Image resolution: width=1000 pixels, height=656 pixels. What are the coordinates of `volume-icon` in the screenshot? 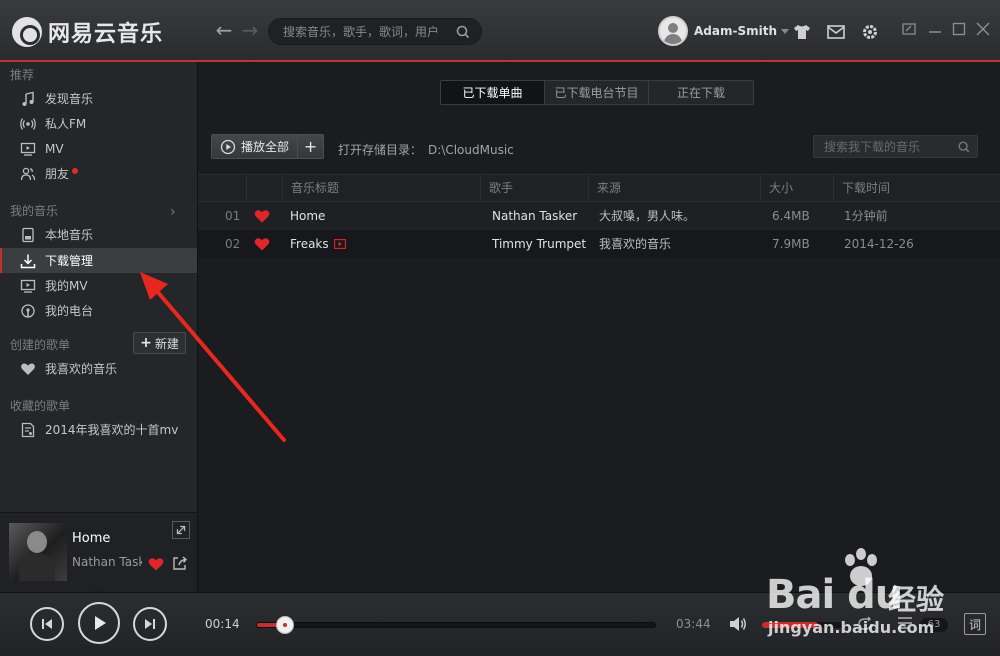 It's located at (738, 624).